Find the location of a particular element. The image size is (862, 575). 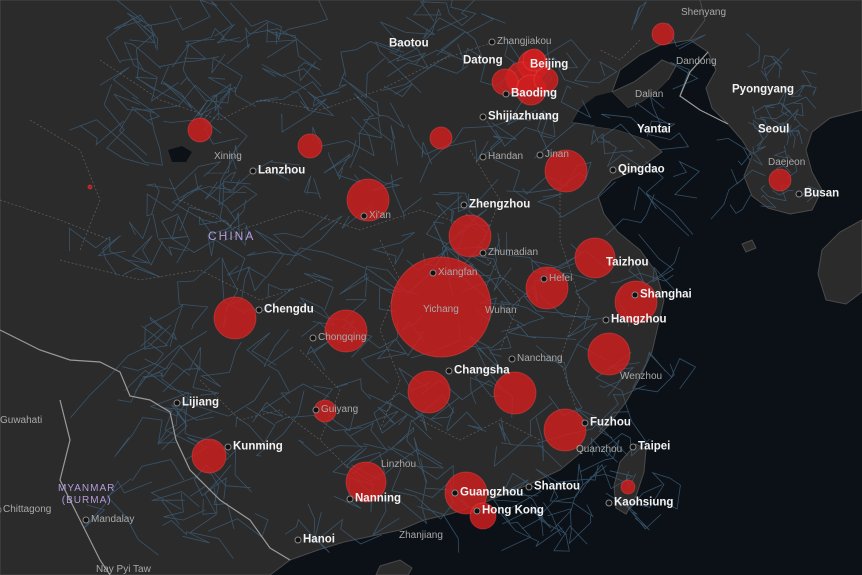

city-label-shijiazhuang: Shijiazhuang is located at coordinates (523, 116).